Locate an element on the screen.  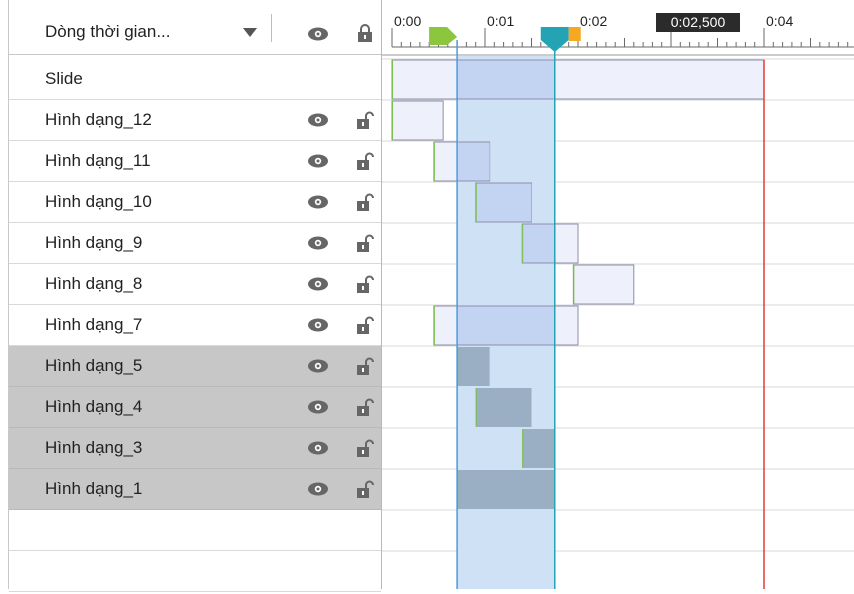
orange-marker is located at coordinates (574, 34).